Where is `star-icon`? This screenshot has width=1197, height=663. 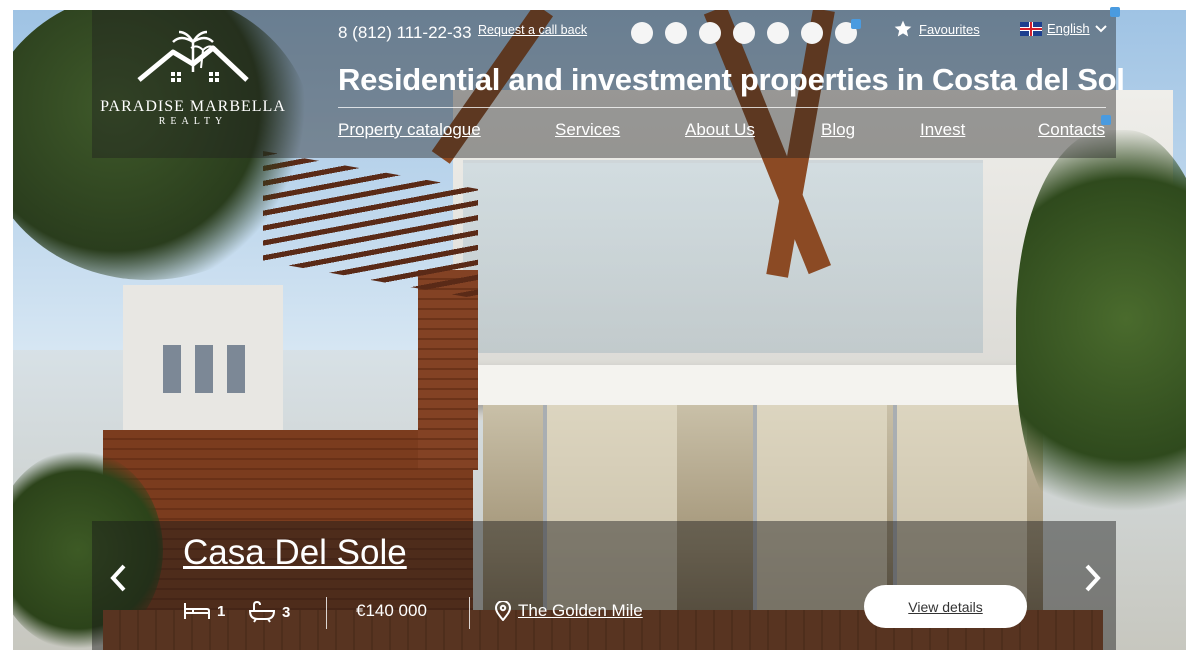 star-icon is located at coordinates (903, 28).